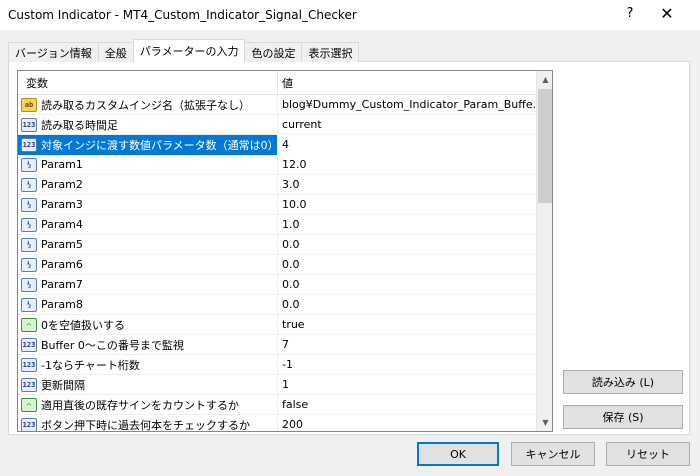 The height and width of the screenshot is (476, 700). I want to click on table-row: ⌒ 適用直後の既存サインをカウントするか false, so click(277, 404).